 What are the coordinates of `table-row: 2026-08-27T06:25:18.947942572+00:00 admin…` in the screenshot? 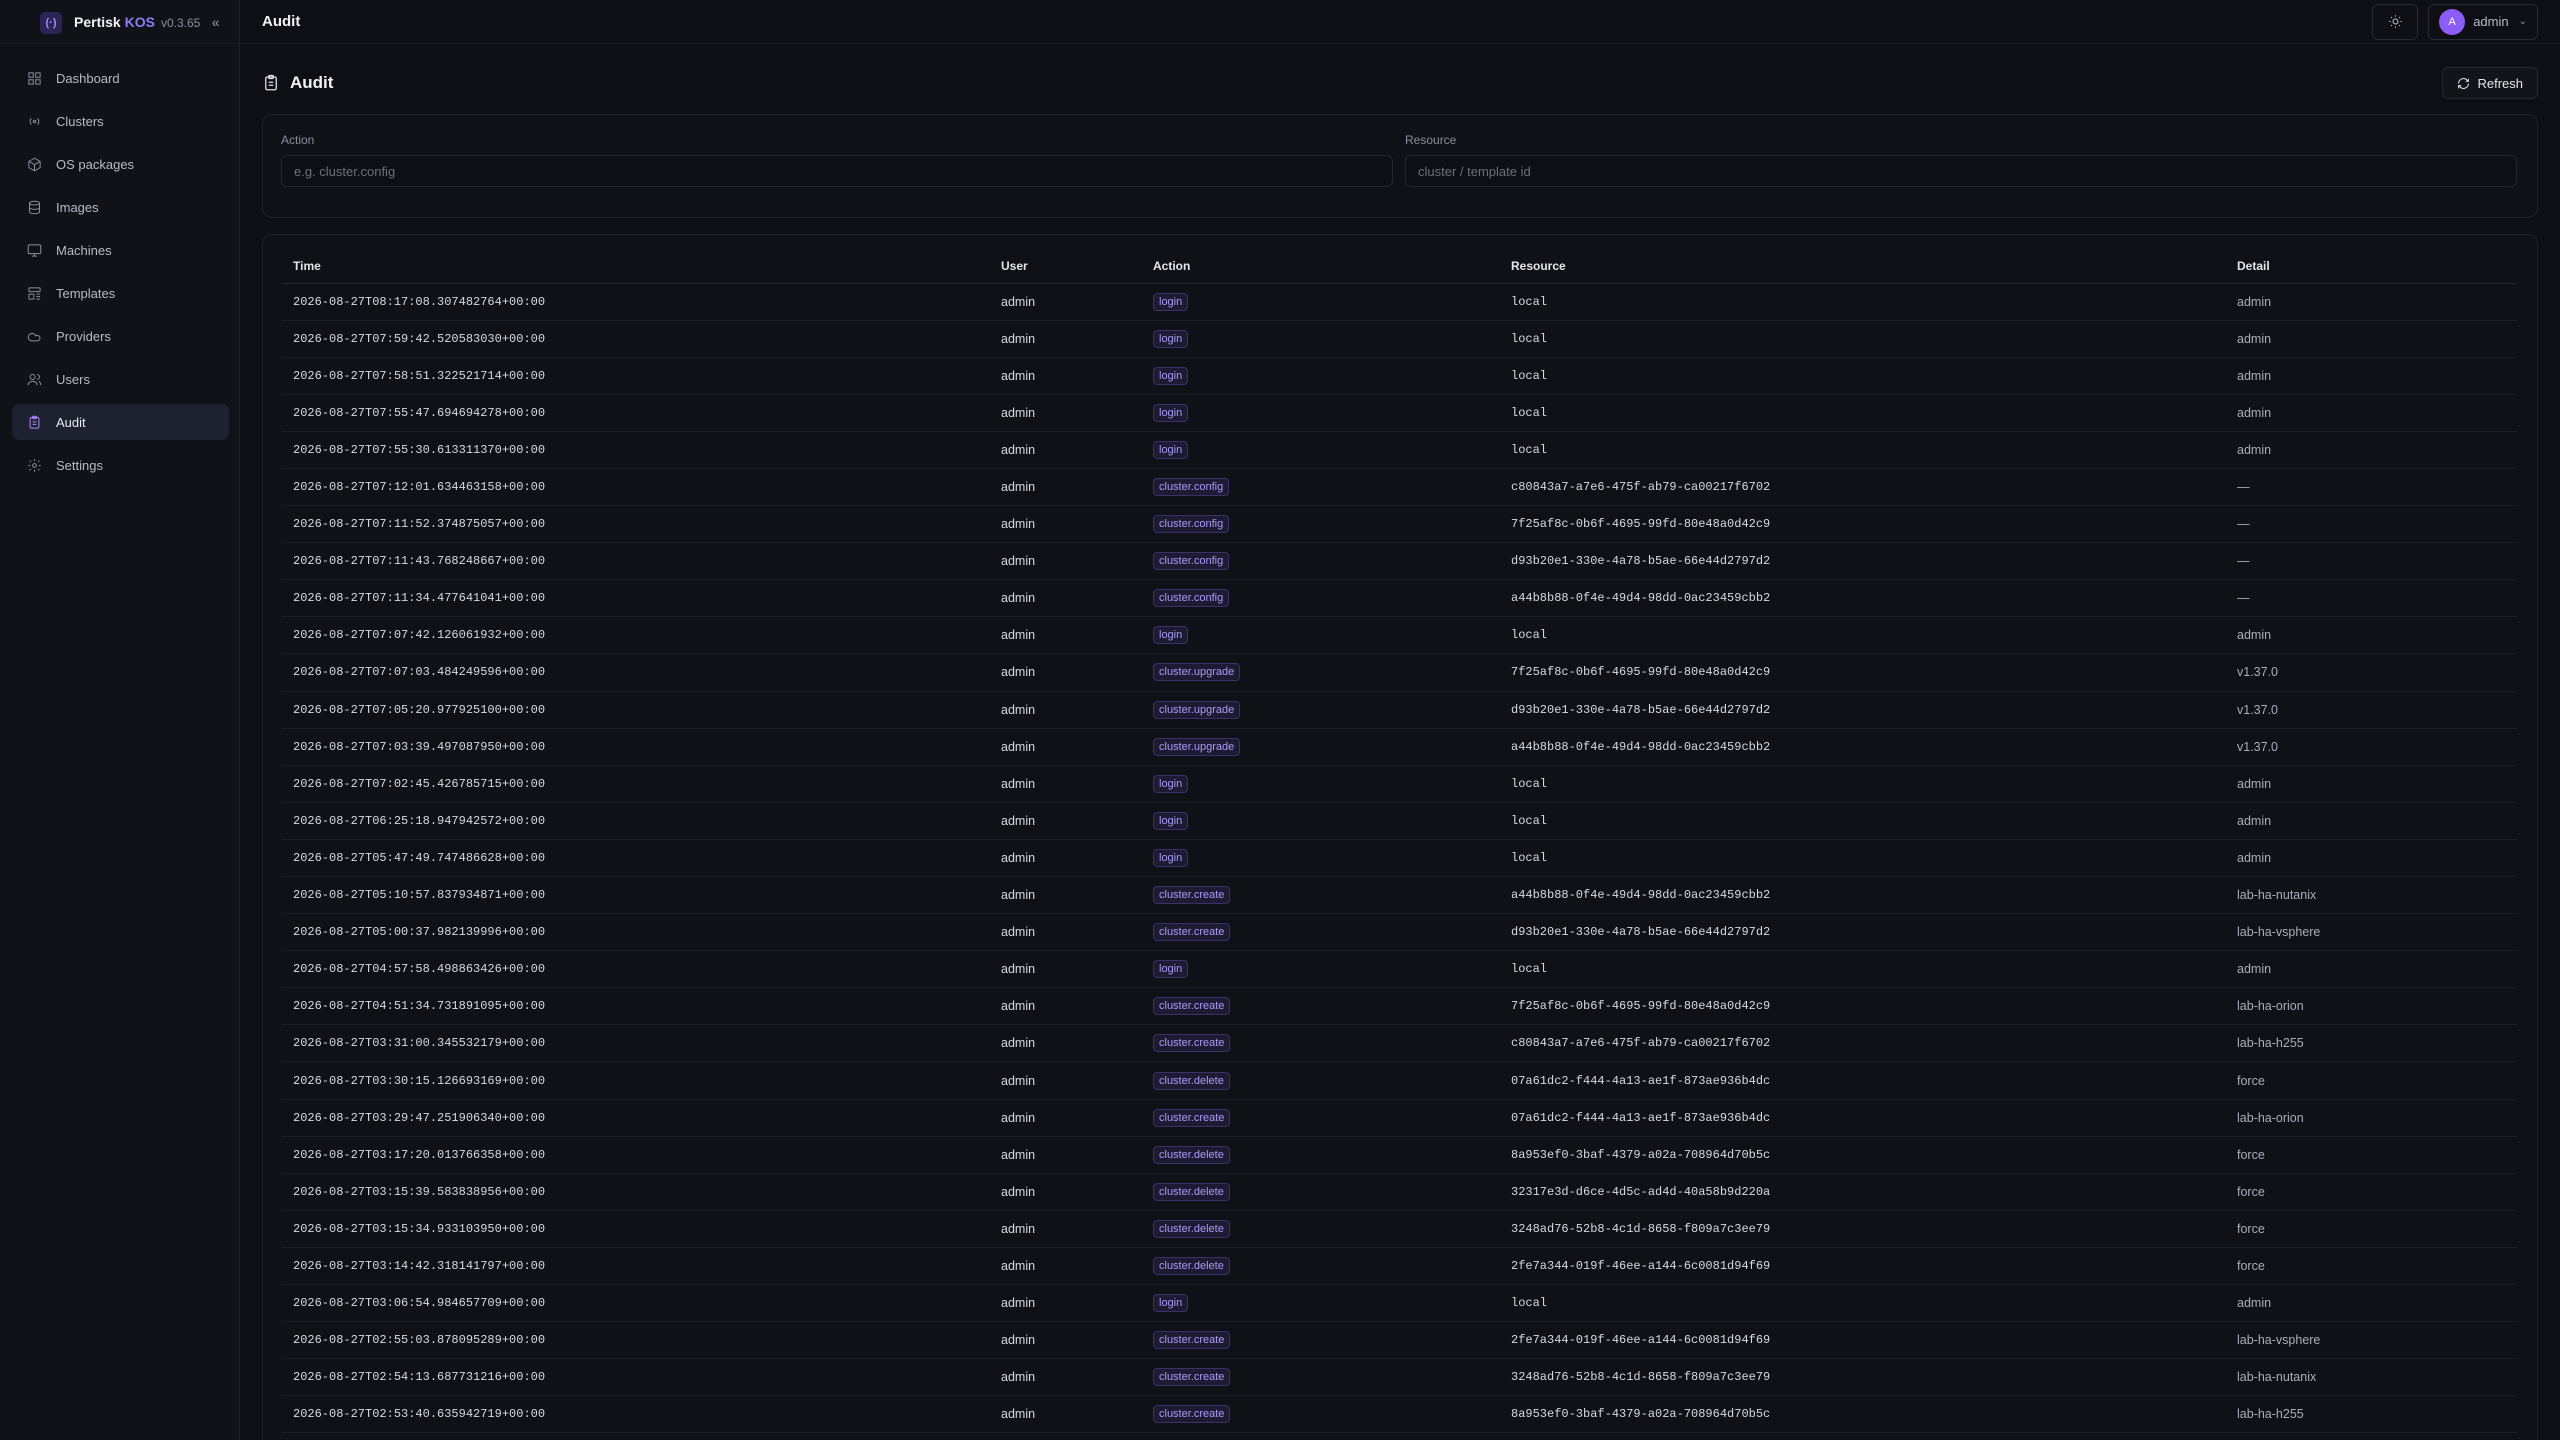 It's located at (1399, 821).